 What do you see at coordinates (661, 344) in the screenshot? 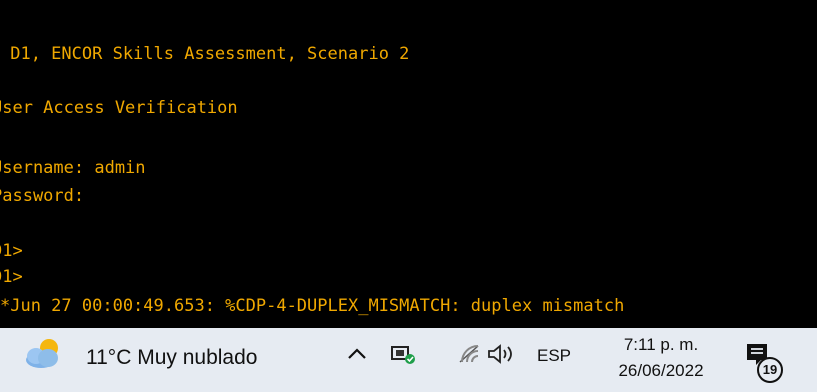
I see `clock-time: 7:11 p. m.` at bounding box center [661, 344].